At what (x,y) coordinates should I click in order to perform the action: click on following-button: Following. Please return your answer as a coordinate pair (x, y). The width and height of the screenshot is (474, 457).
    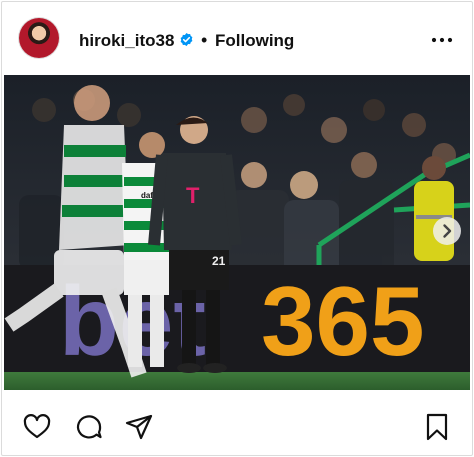
    Looking at the image, I should click on (254, 41).